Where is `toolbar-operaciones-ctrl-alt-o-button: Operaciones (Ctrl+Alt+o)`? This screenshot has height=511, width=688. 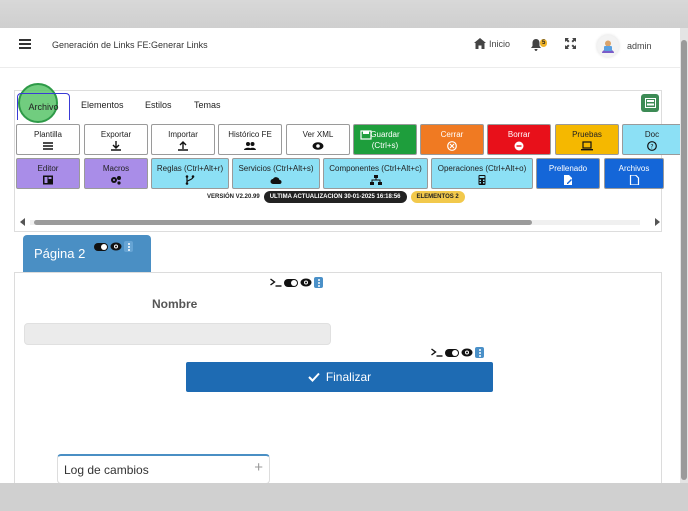
toolbar-operaciones-ctrl-alt-o-button: Operaciones (Ctrl+Alt+o) is located at coordinates (482, 173).